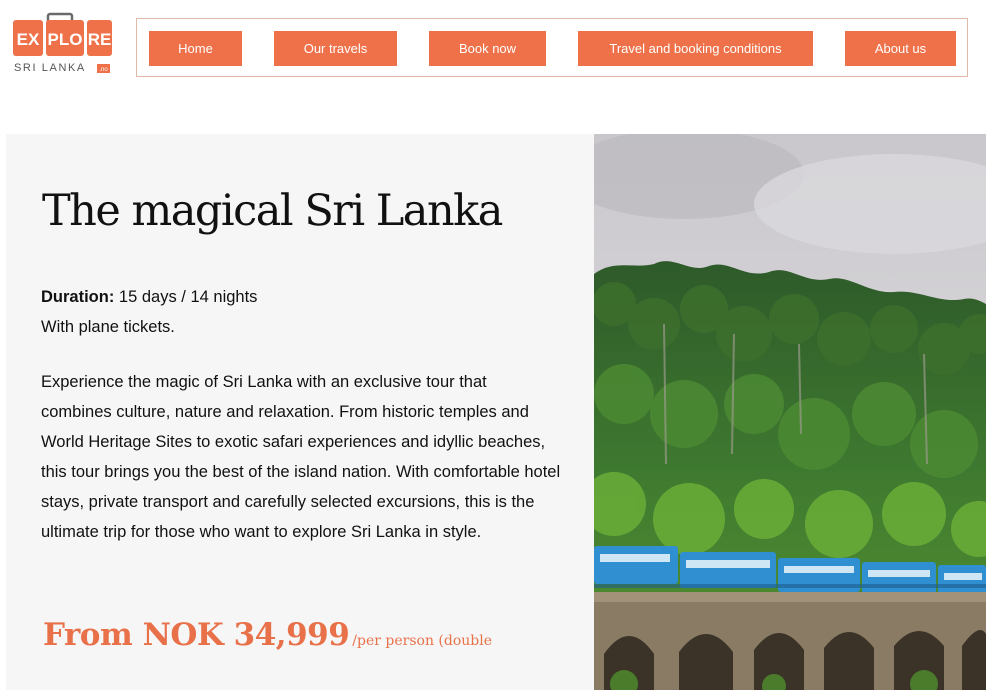 The image size is (991, 690). Describe the element at coordinates (900, 48) in the screenshot. I see `nav-about-us-button: About us` at that location.